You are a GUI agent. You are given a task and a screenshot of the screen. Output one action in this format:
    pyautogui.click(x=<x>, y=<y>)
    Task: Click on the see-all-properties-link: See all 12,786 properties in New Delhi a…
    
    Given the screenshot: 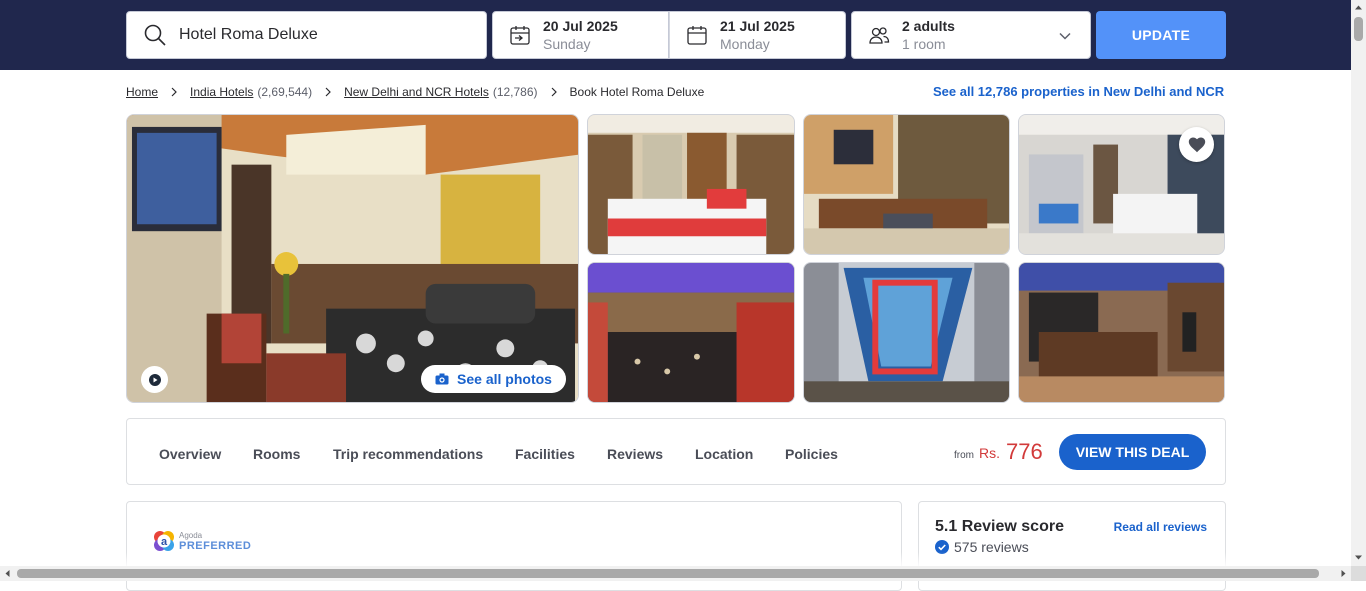 What is the action you would take?
    pyautogui.click(x=1078, y=91)
    